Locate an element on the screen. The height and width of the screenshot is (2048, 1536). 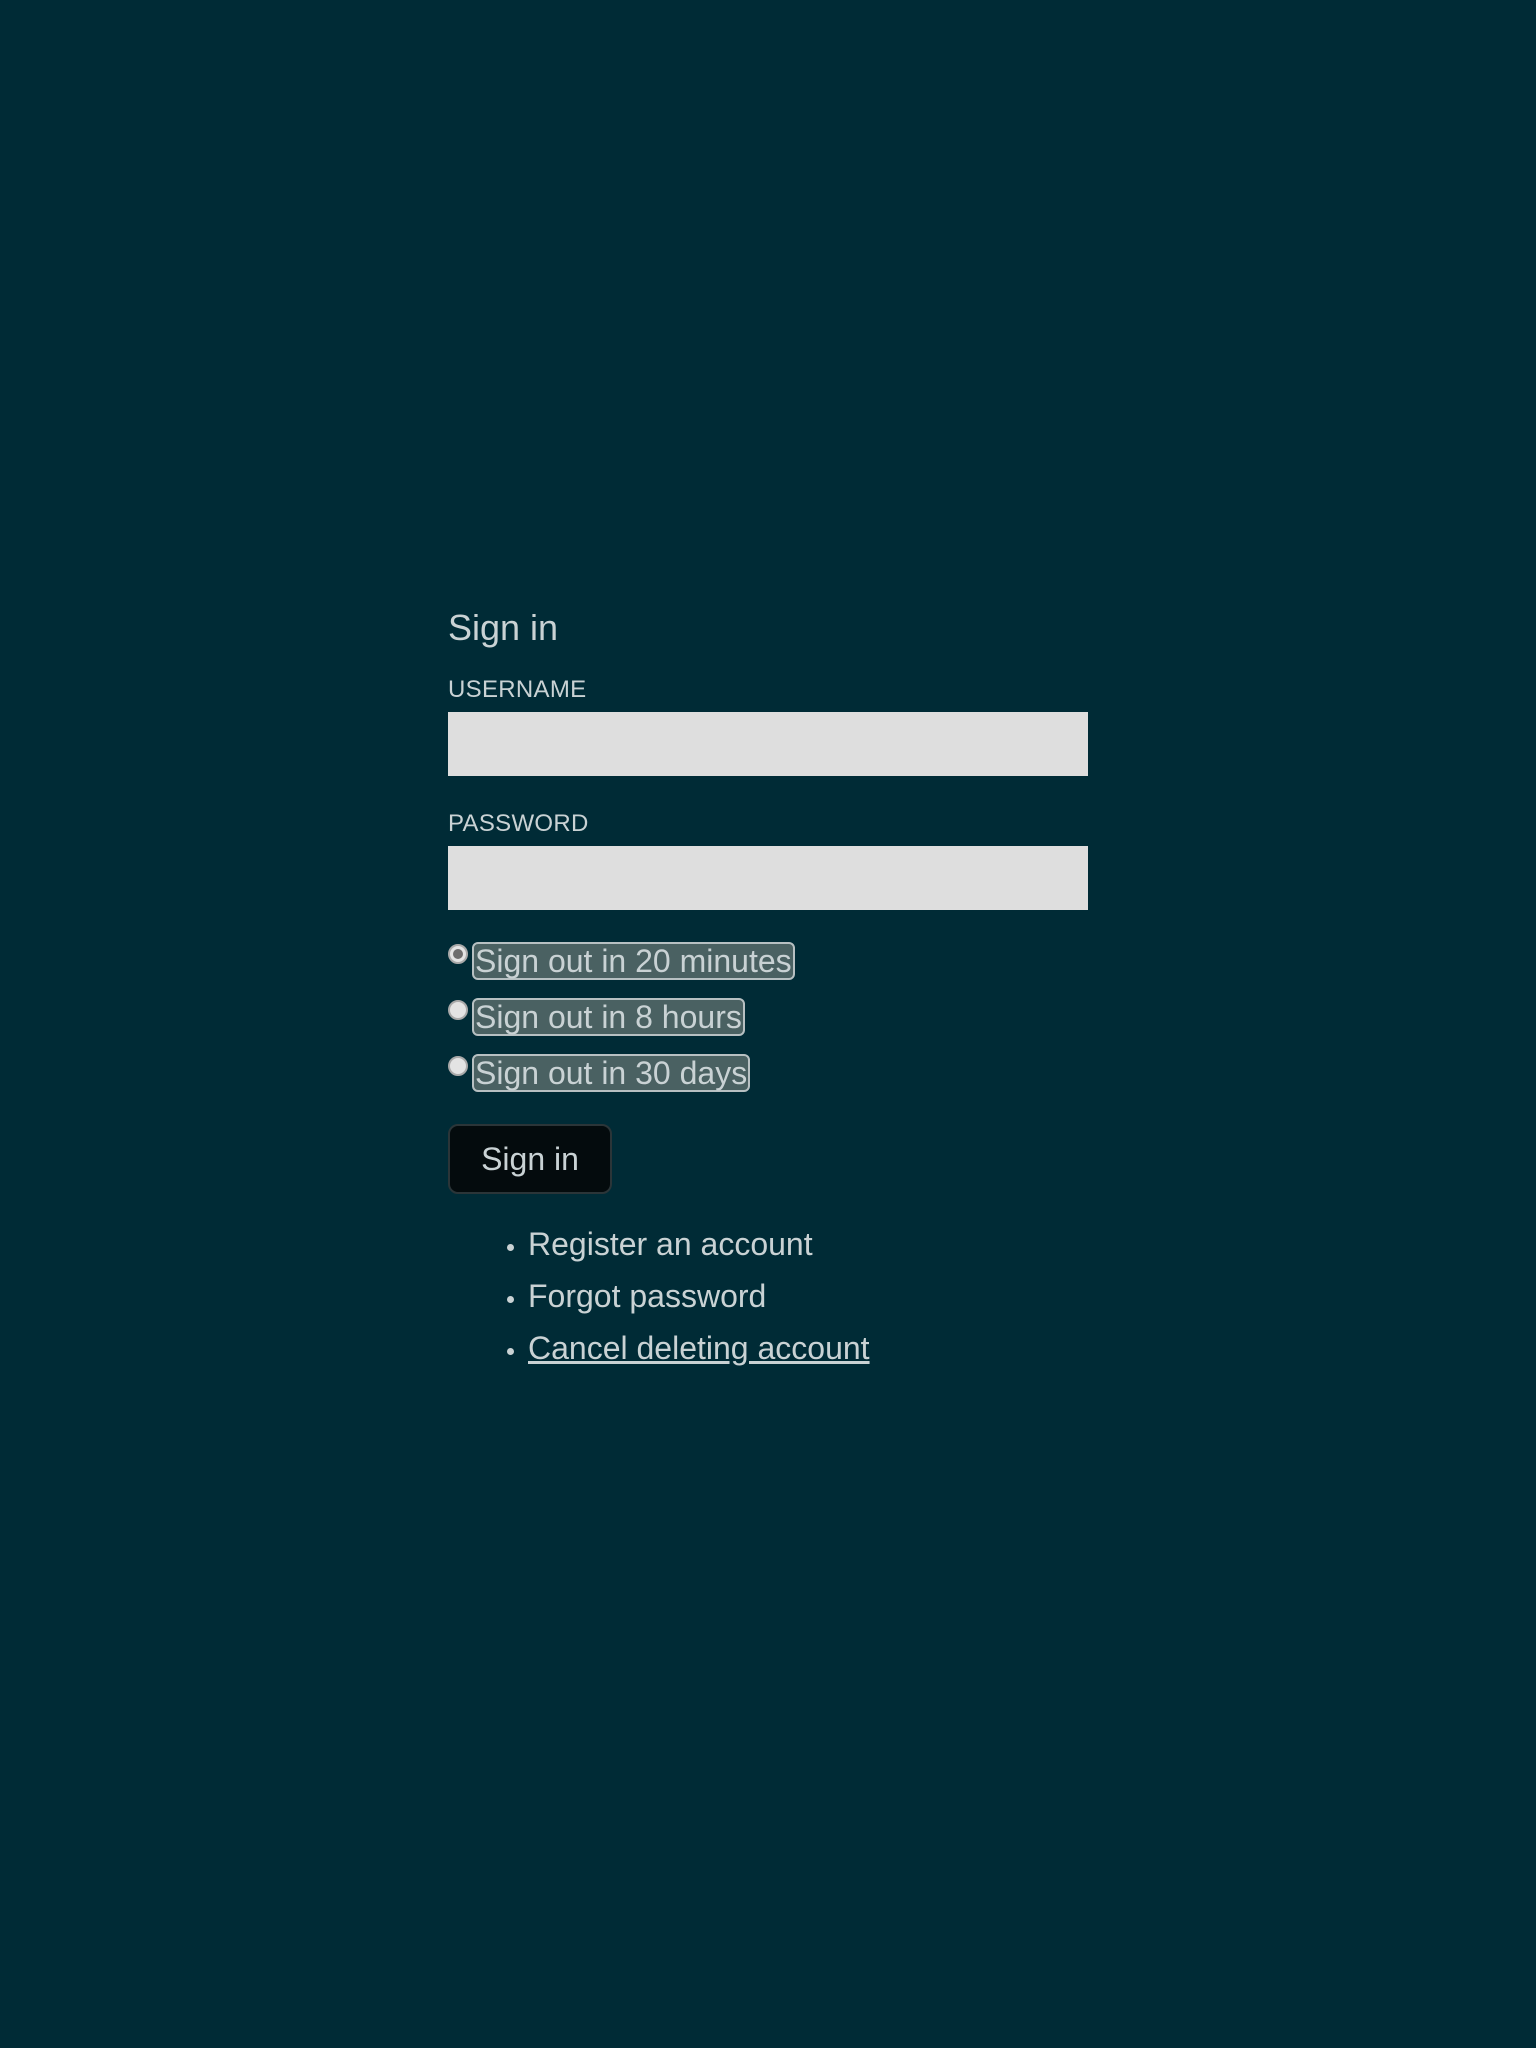
password-input is located at coordinates (768, 878).